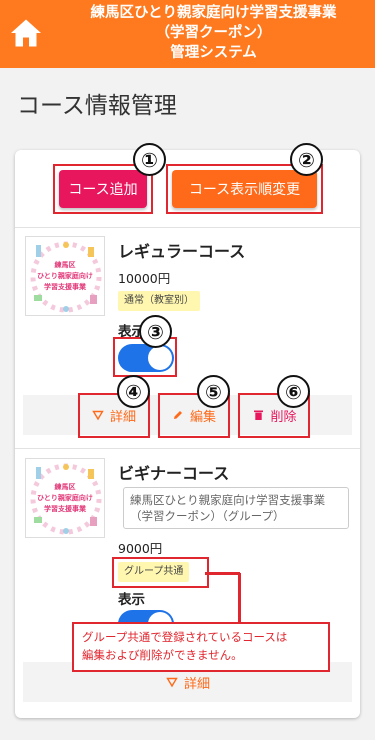 Image resolution: width=375 pixels, height=740 pixels. I want to click on app-title: 練馬区ひとり親家庭向け学習支援事業 （学習クーポン） 管理システム, so click(213, 33).